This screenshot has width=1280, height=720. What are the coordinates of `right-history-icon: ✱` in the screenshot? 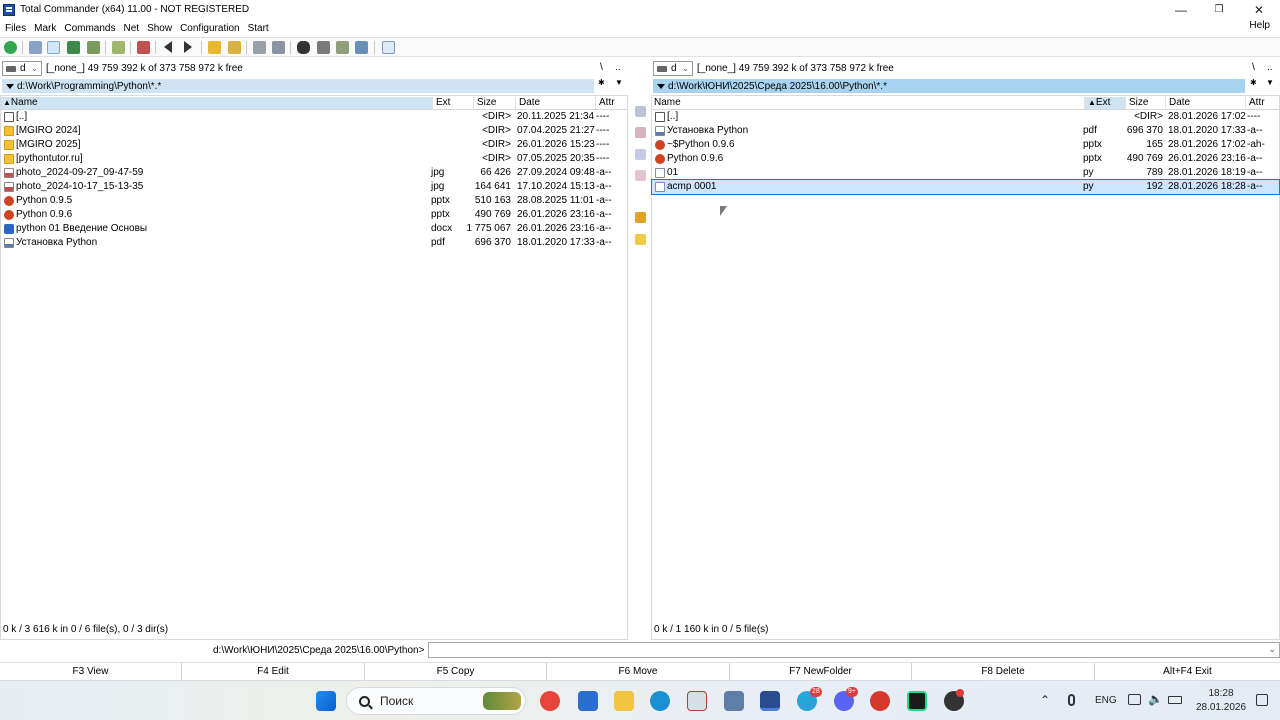 It's located at (1253, 82).